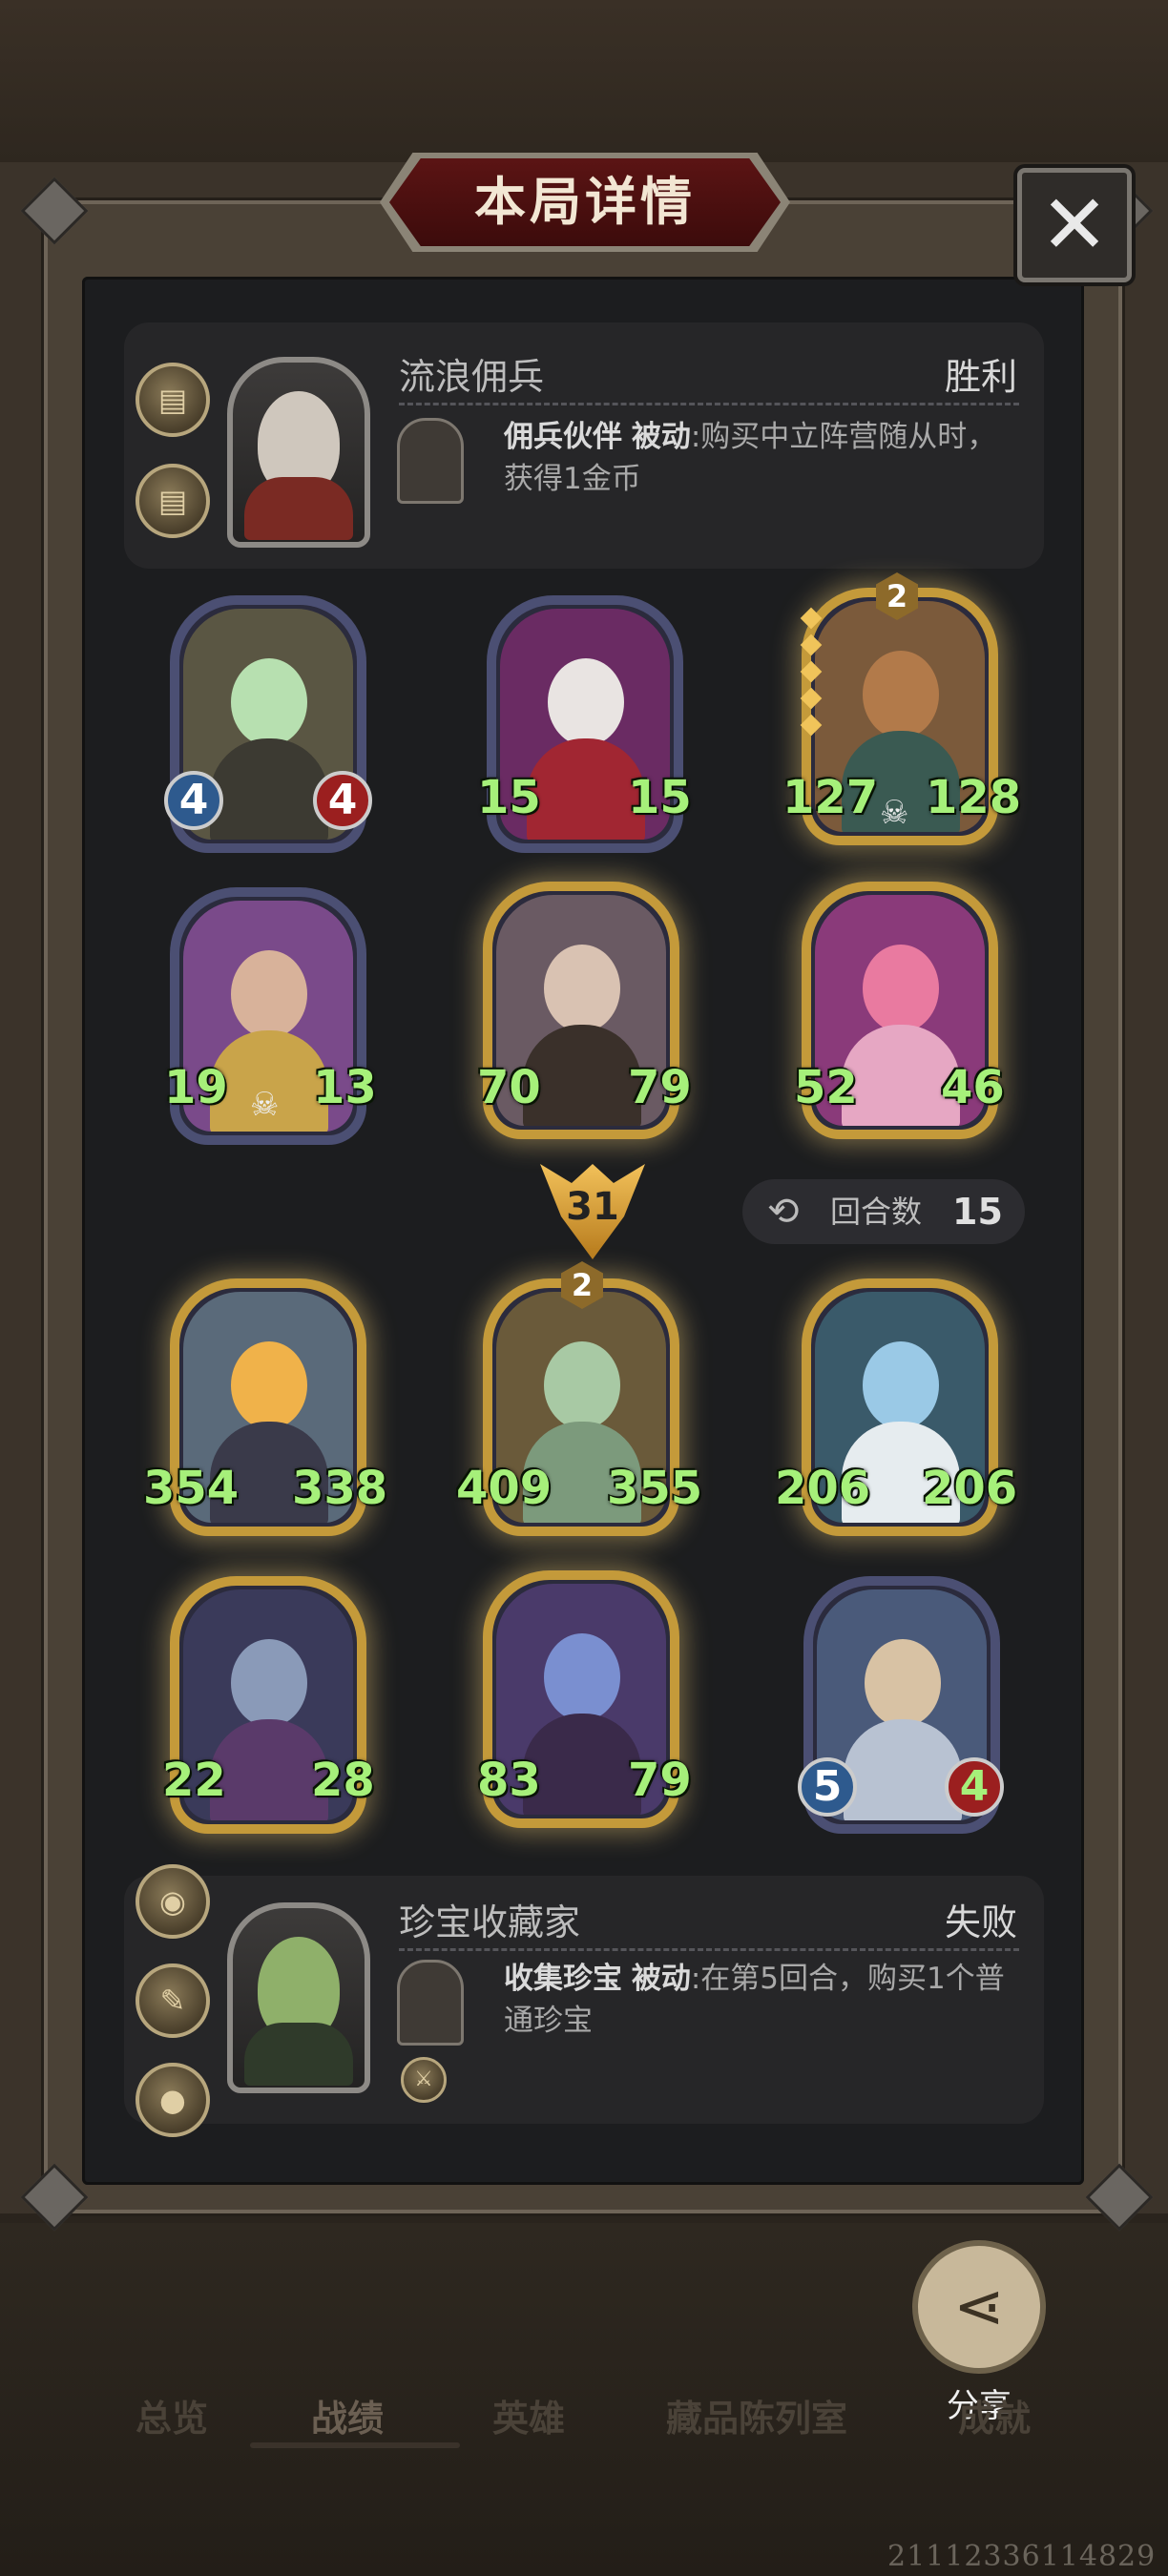 Image resolution: width=1168 pixels, height=2576 pixels. I want to click on scroll-icon: ✎, so click(173, 2000).